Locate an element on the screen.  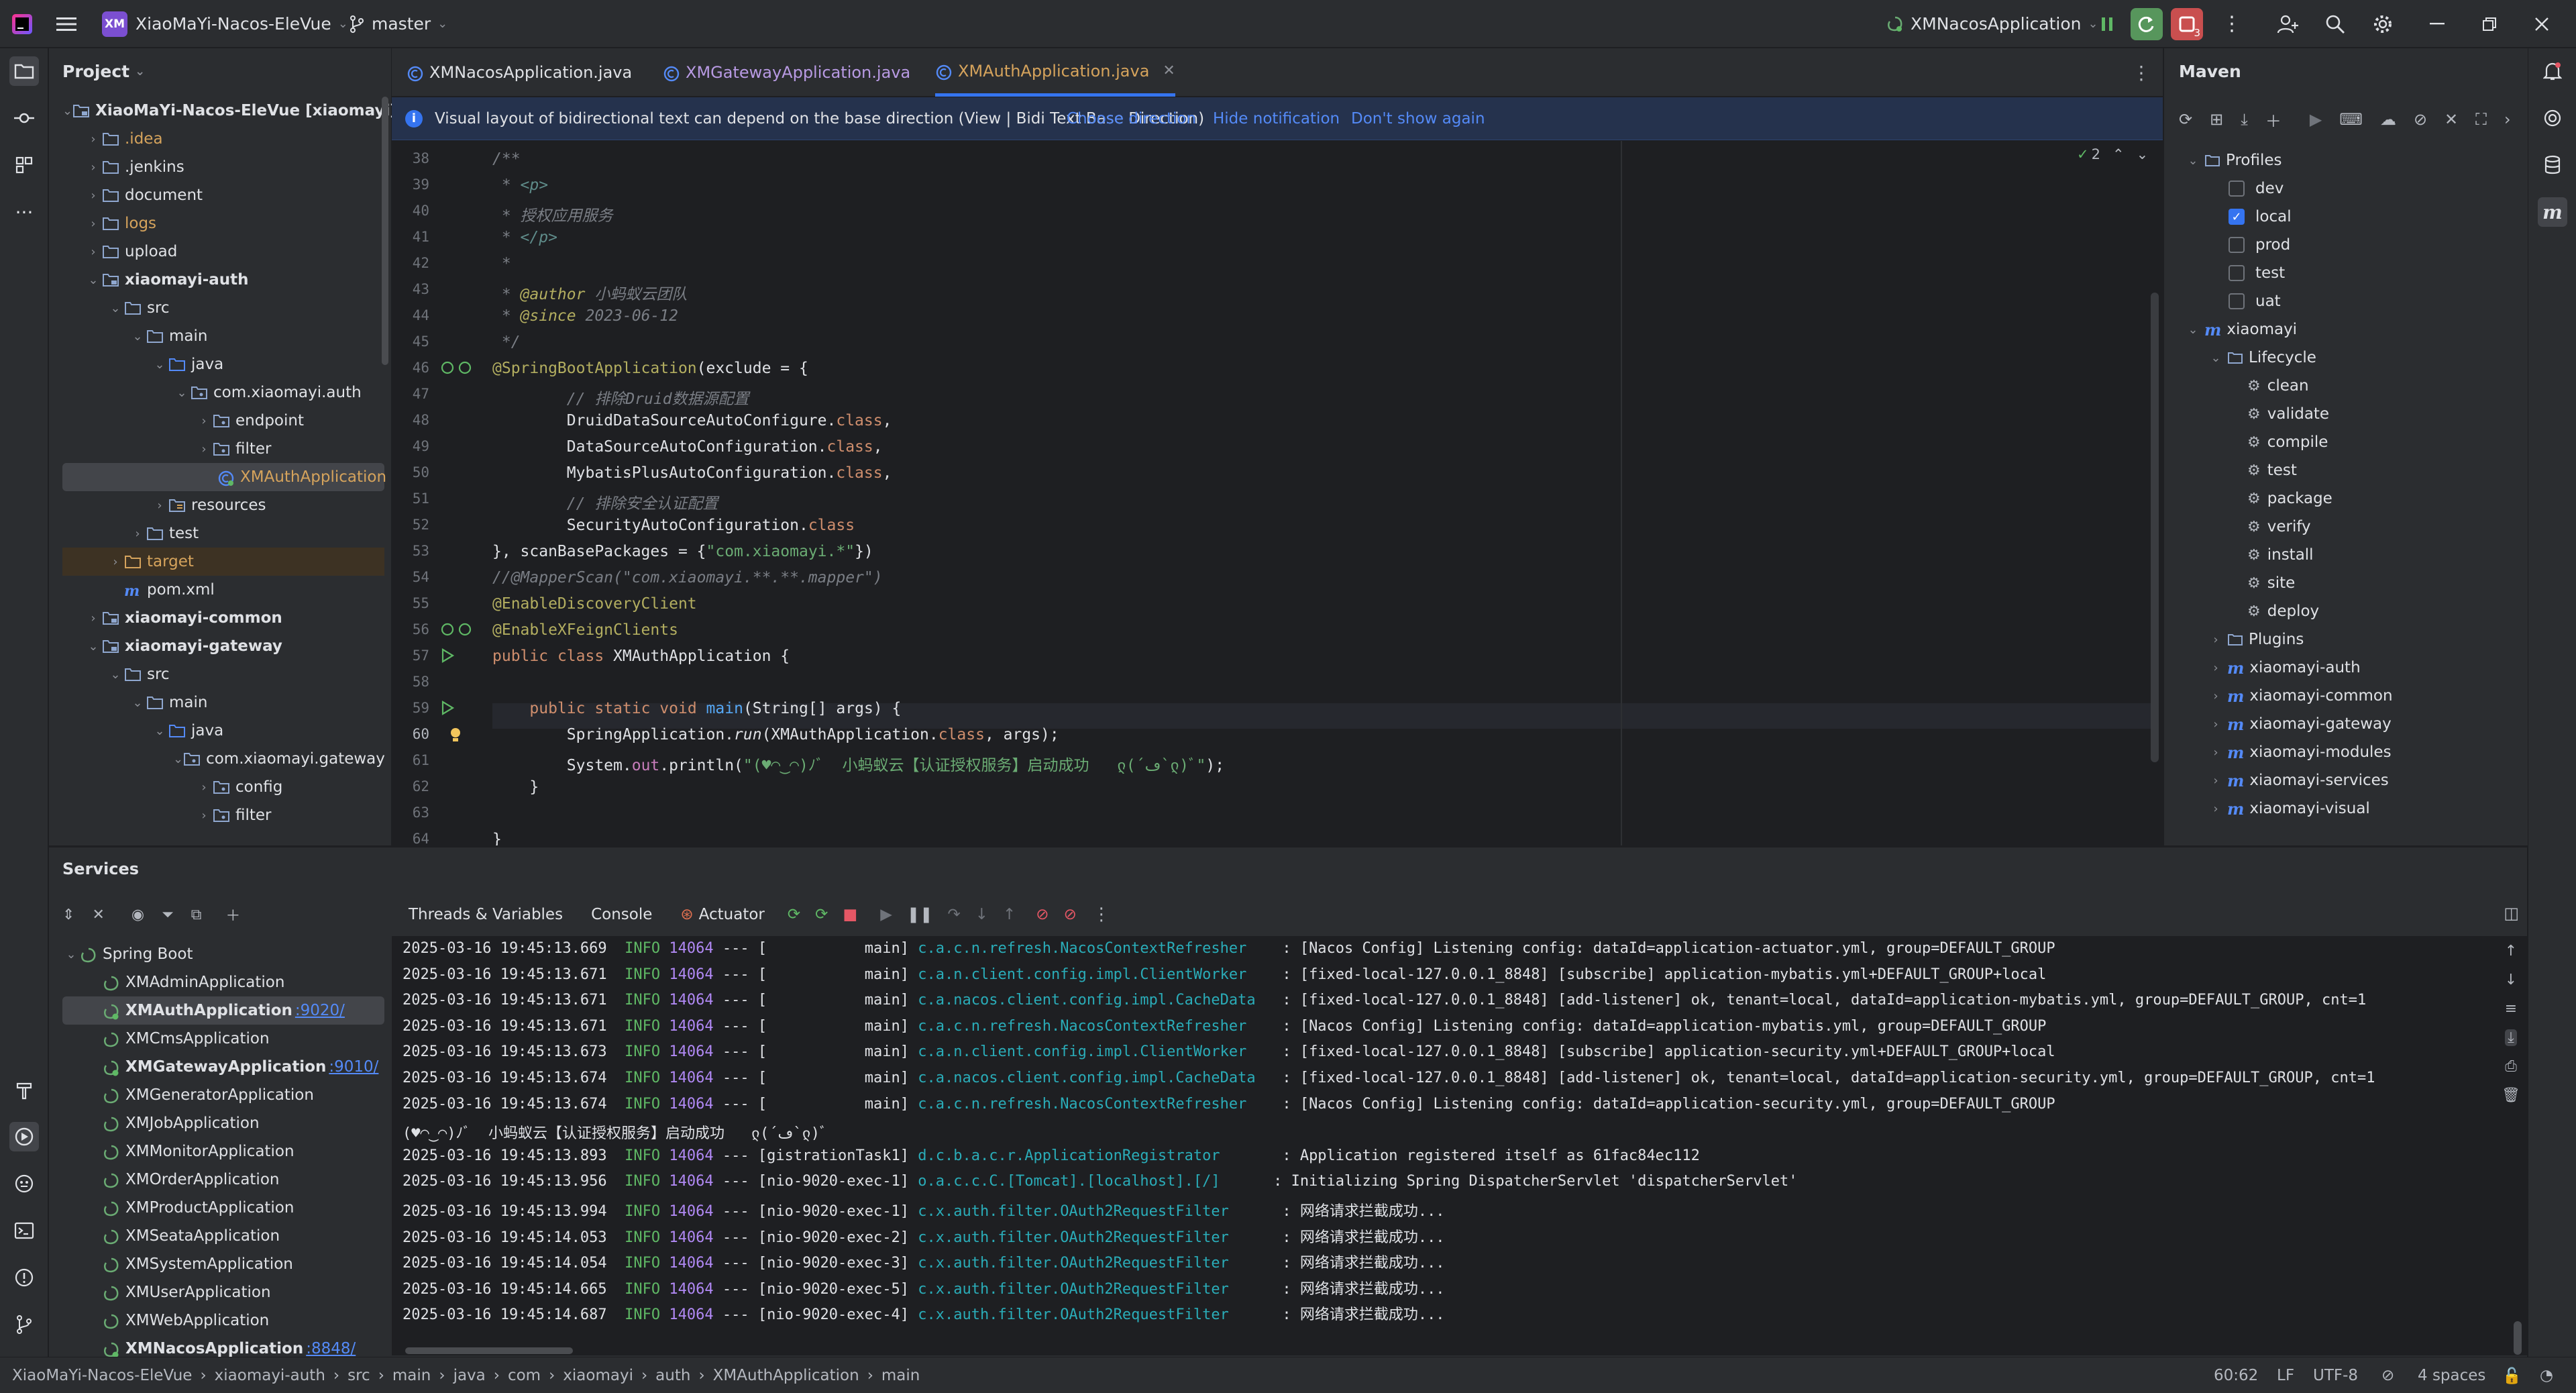
tree-item: › config is located at coordinates (223, 787).